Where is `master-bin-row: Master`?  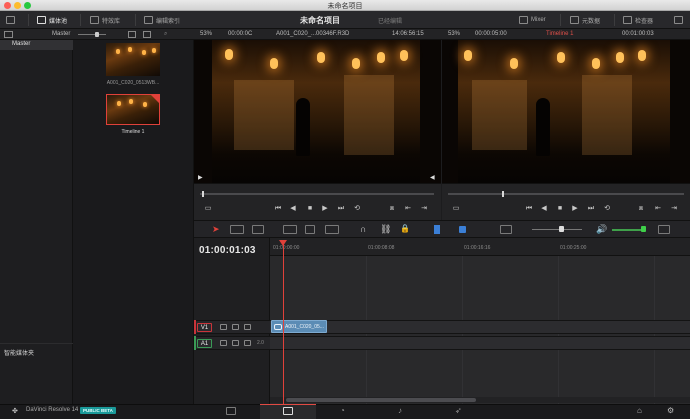 master-bin-row: Master is located at coordinates (36, 45).